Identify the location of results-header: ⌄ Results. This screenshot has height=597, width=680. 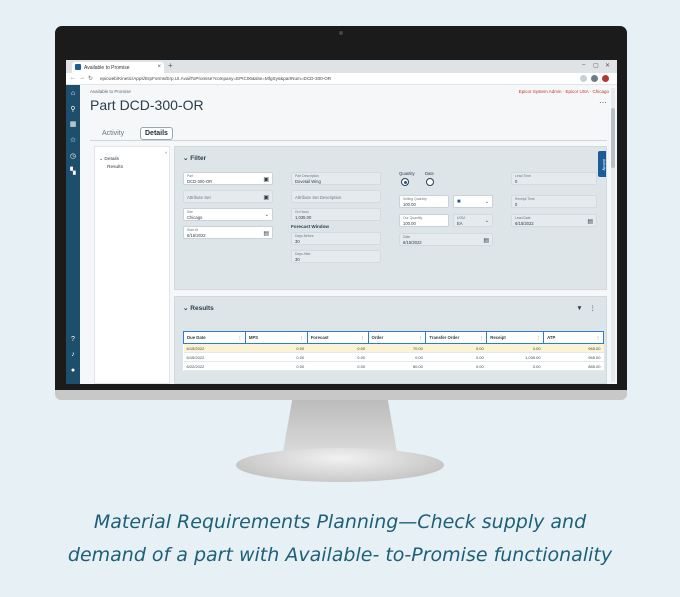
(198, 308).